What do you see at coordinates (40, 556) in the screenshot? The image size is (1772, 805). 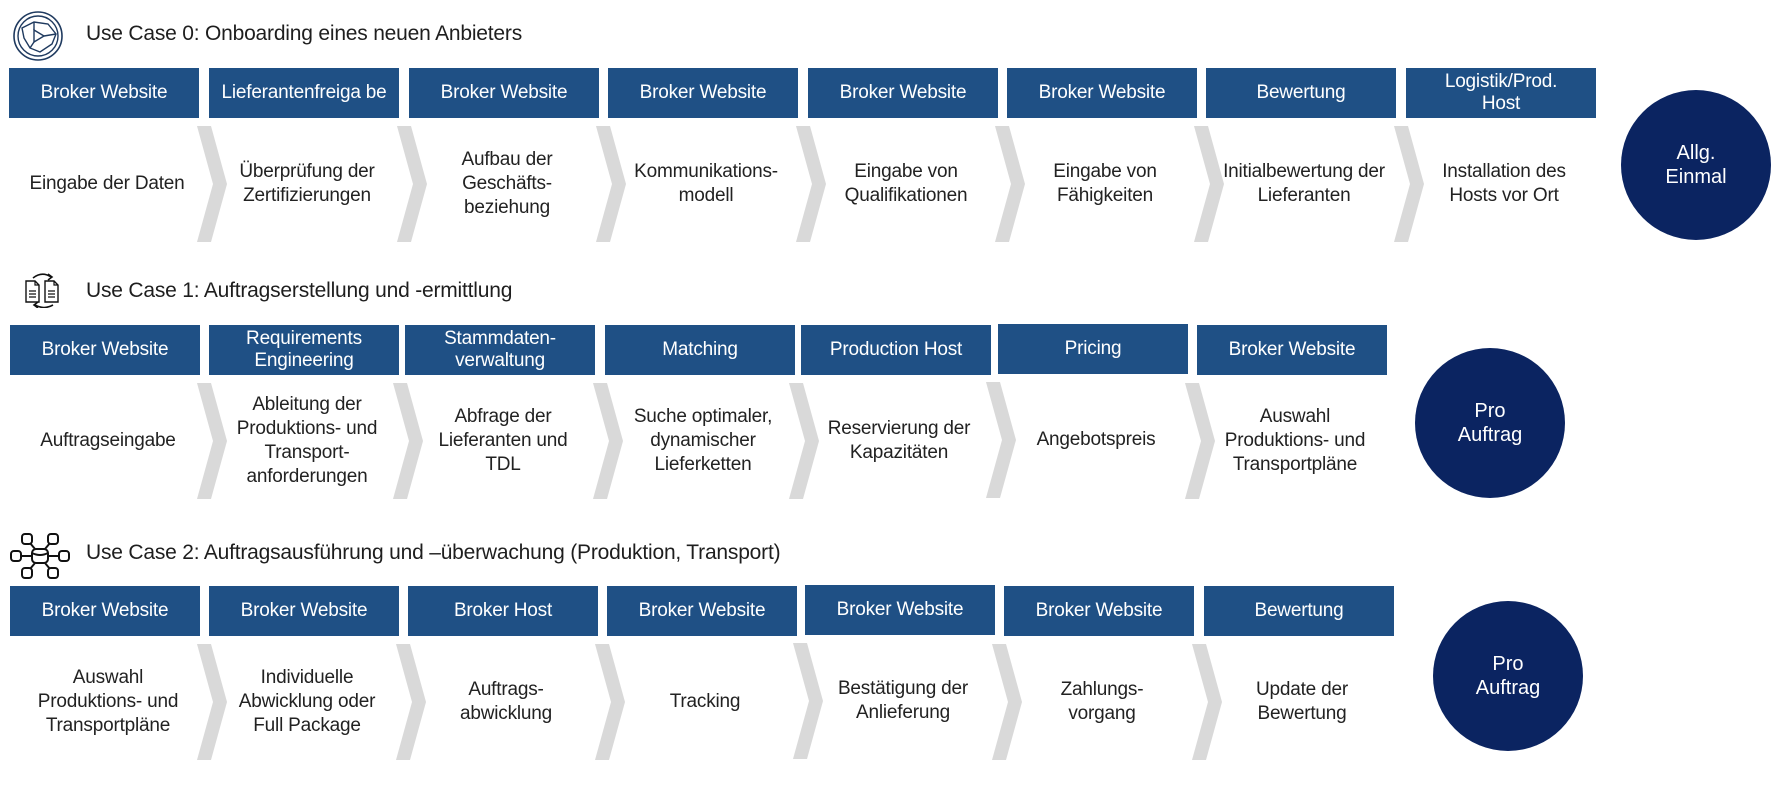 I see `database-network-icon` at bounding box center [40, 556].